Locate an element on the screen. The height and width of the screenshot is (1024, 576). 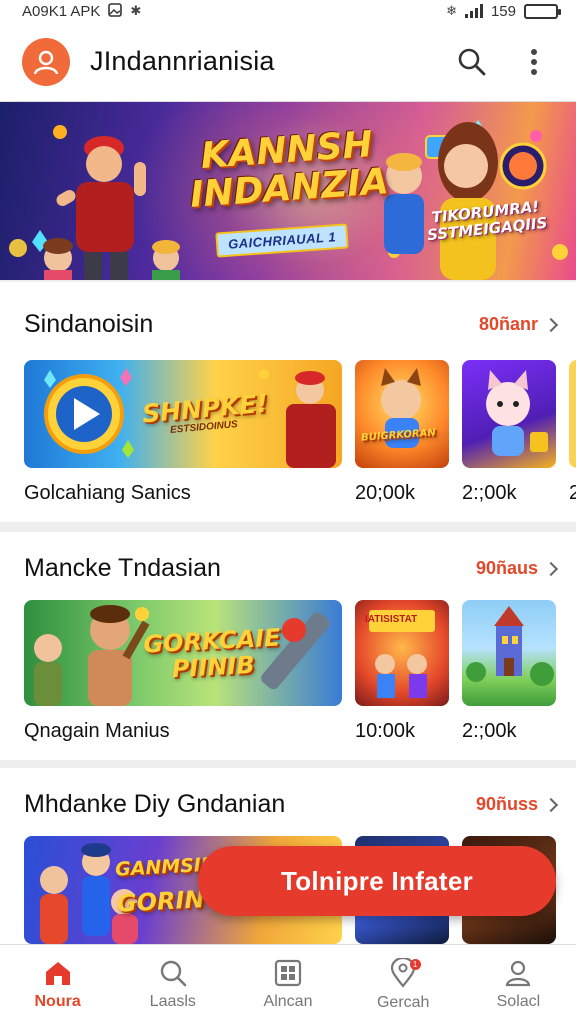
image-notification-icon is located at coordinates (115, 11).